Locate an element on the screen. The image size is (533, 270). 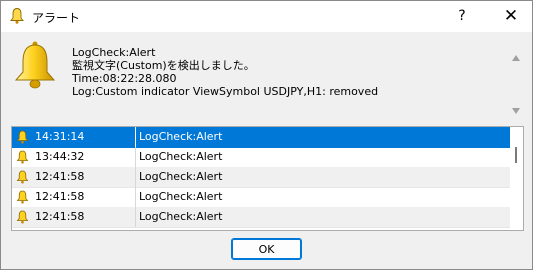
alert-row: 13:44:32 LogCheck:Alert is located at coordinates (261, 157).